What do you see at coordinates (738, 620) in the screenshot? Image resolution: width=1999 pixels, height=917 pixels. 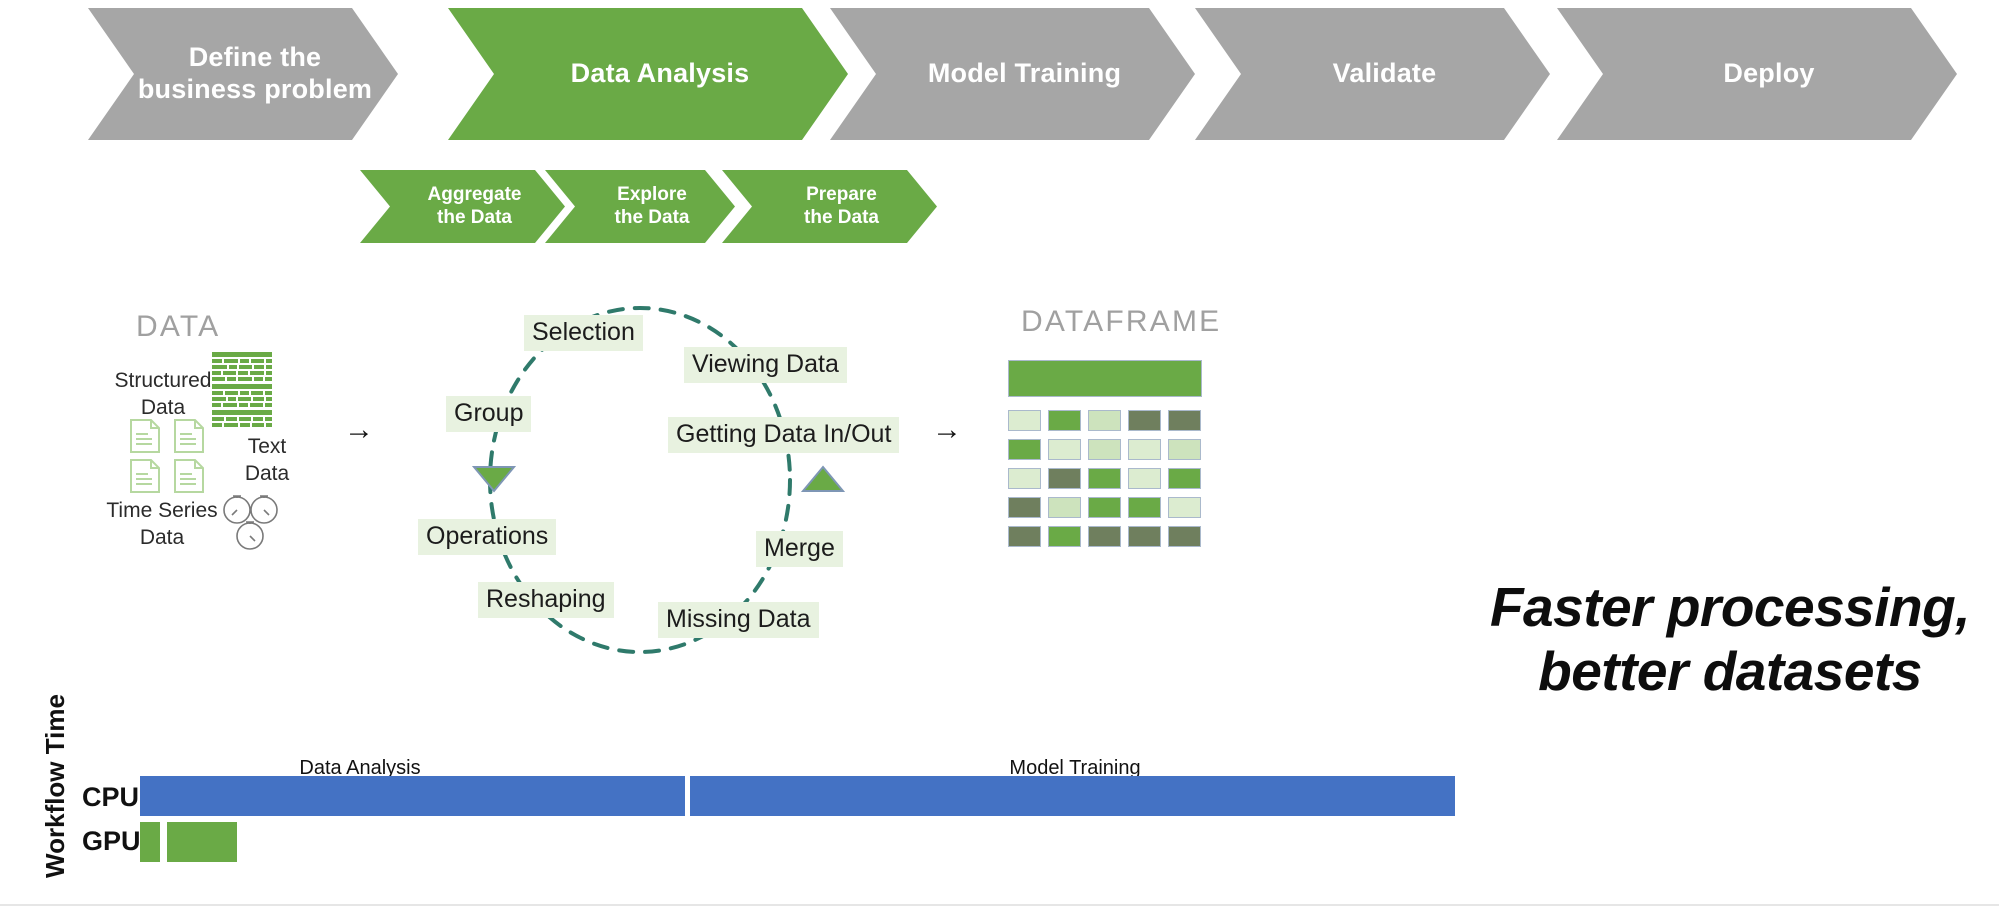 I see `cycle-node-missing-data: Missing Data` at bounding box center [738, 620].